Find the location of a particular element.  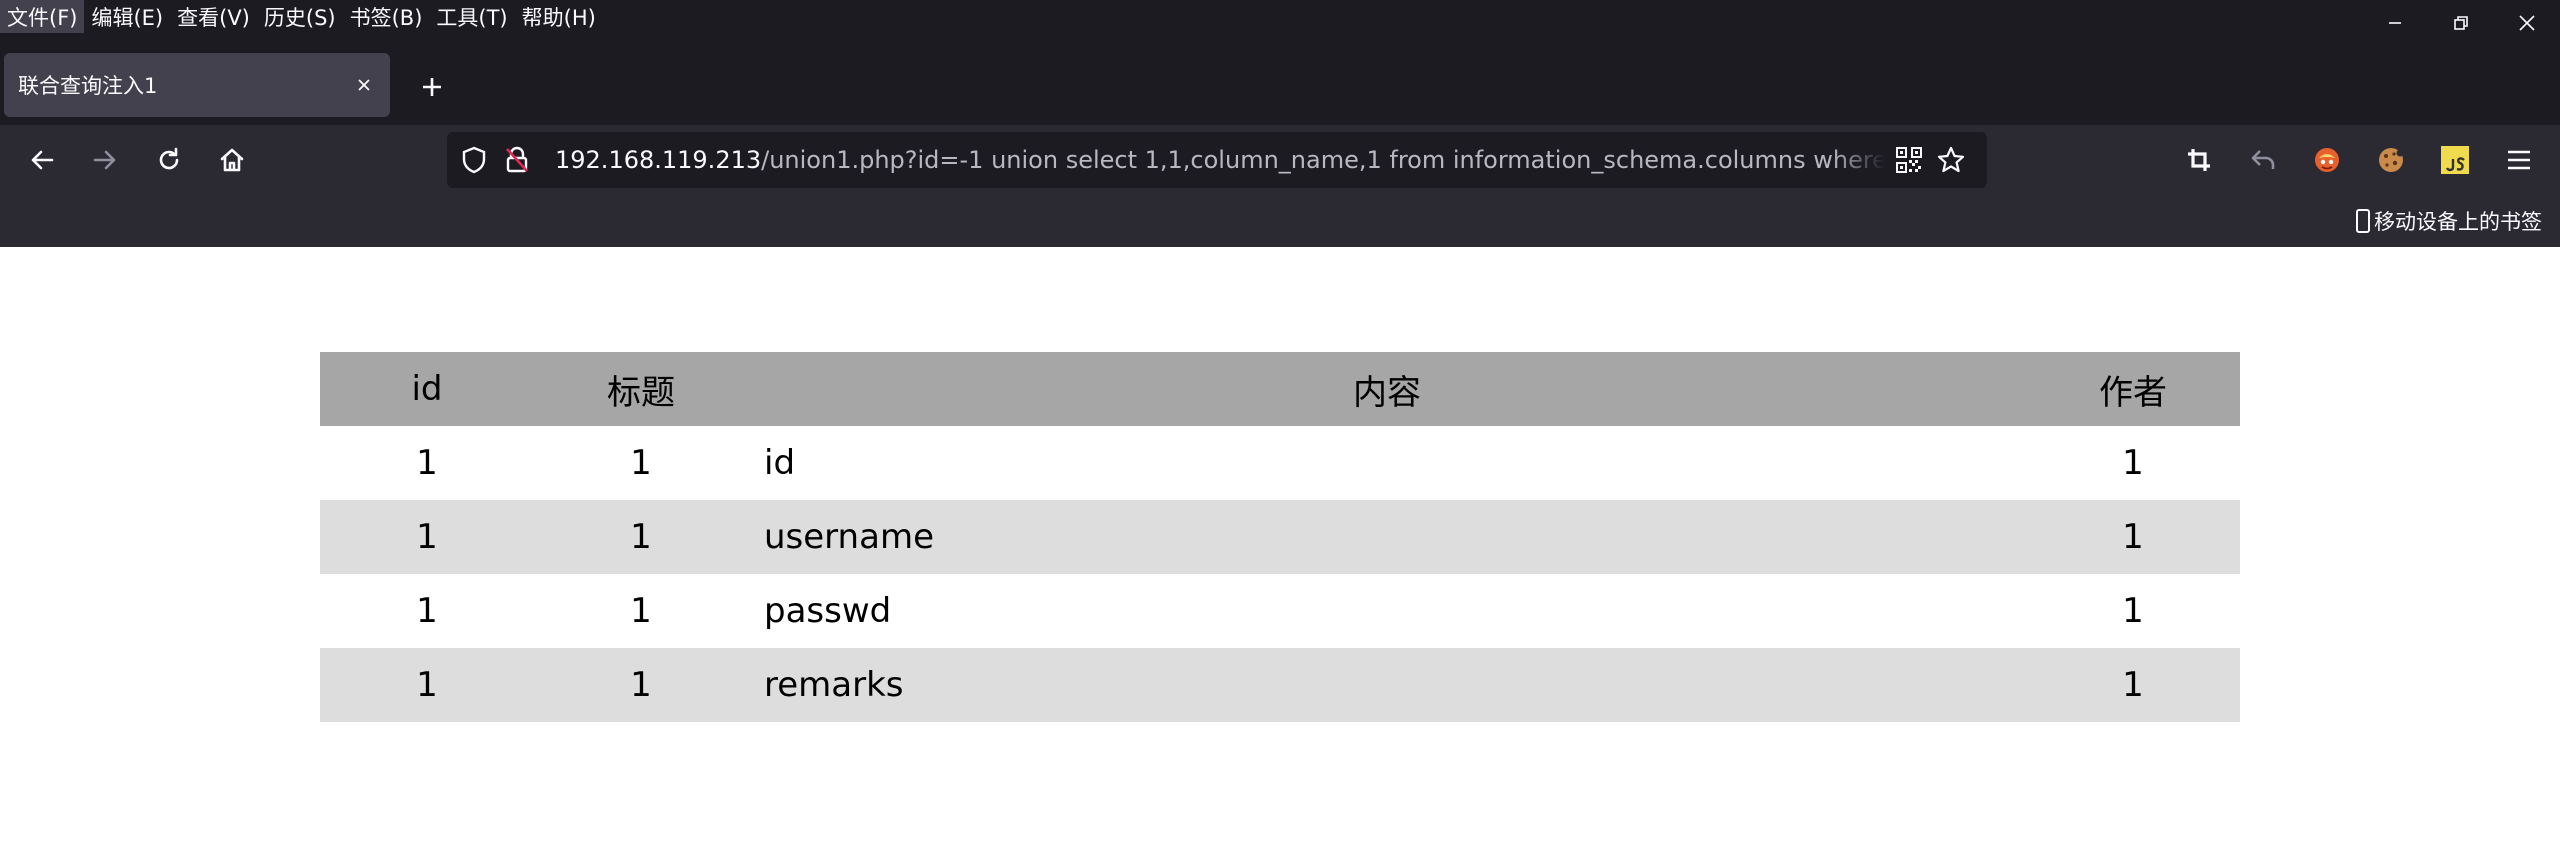

home-icon is located at coordinates (232, 160).